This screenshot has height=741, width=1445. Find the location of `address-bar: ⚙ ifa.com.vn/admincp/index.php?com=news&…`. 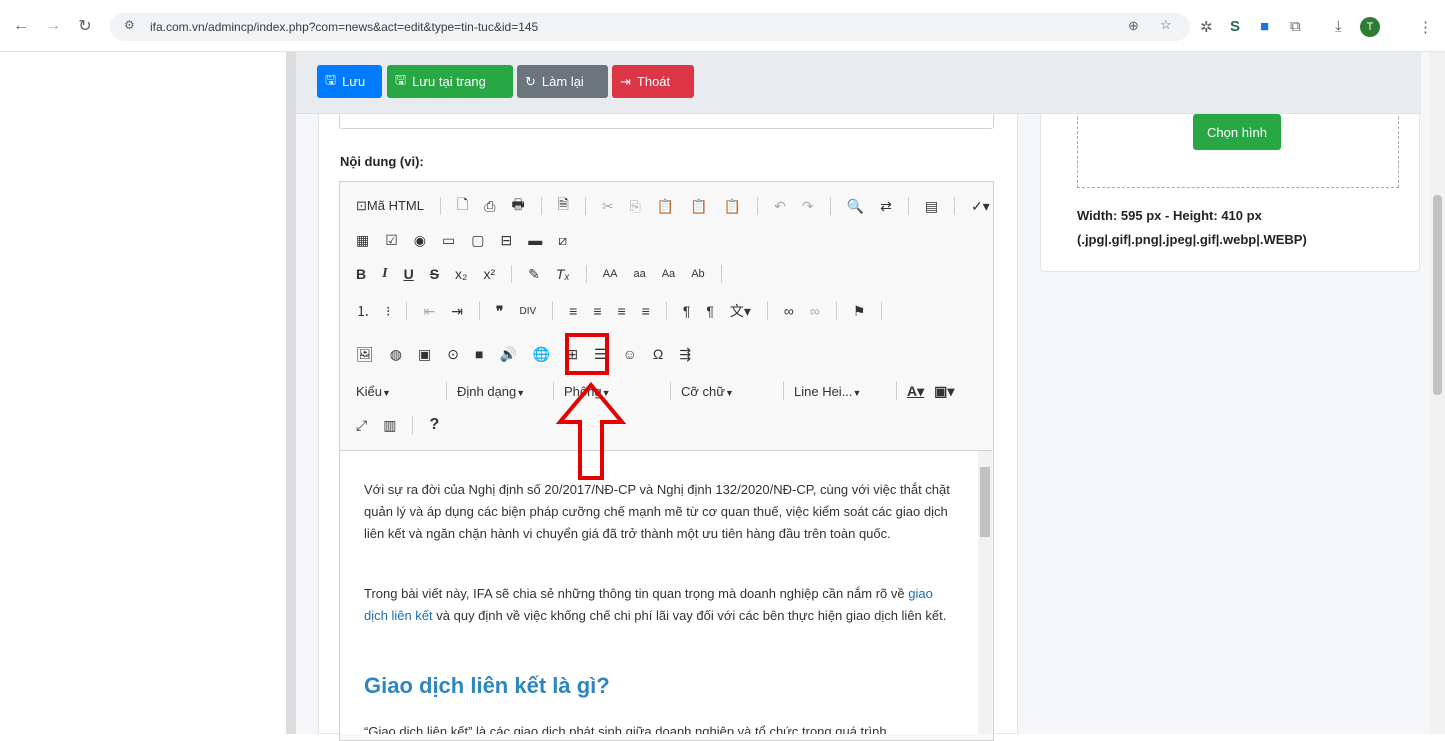

address-bar: ⚙ ifa.com.vn/admincp/index.php?com=news&… is located at coordinates (650, 27).